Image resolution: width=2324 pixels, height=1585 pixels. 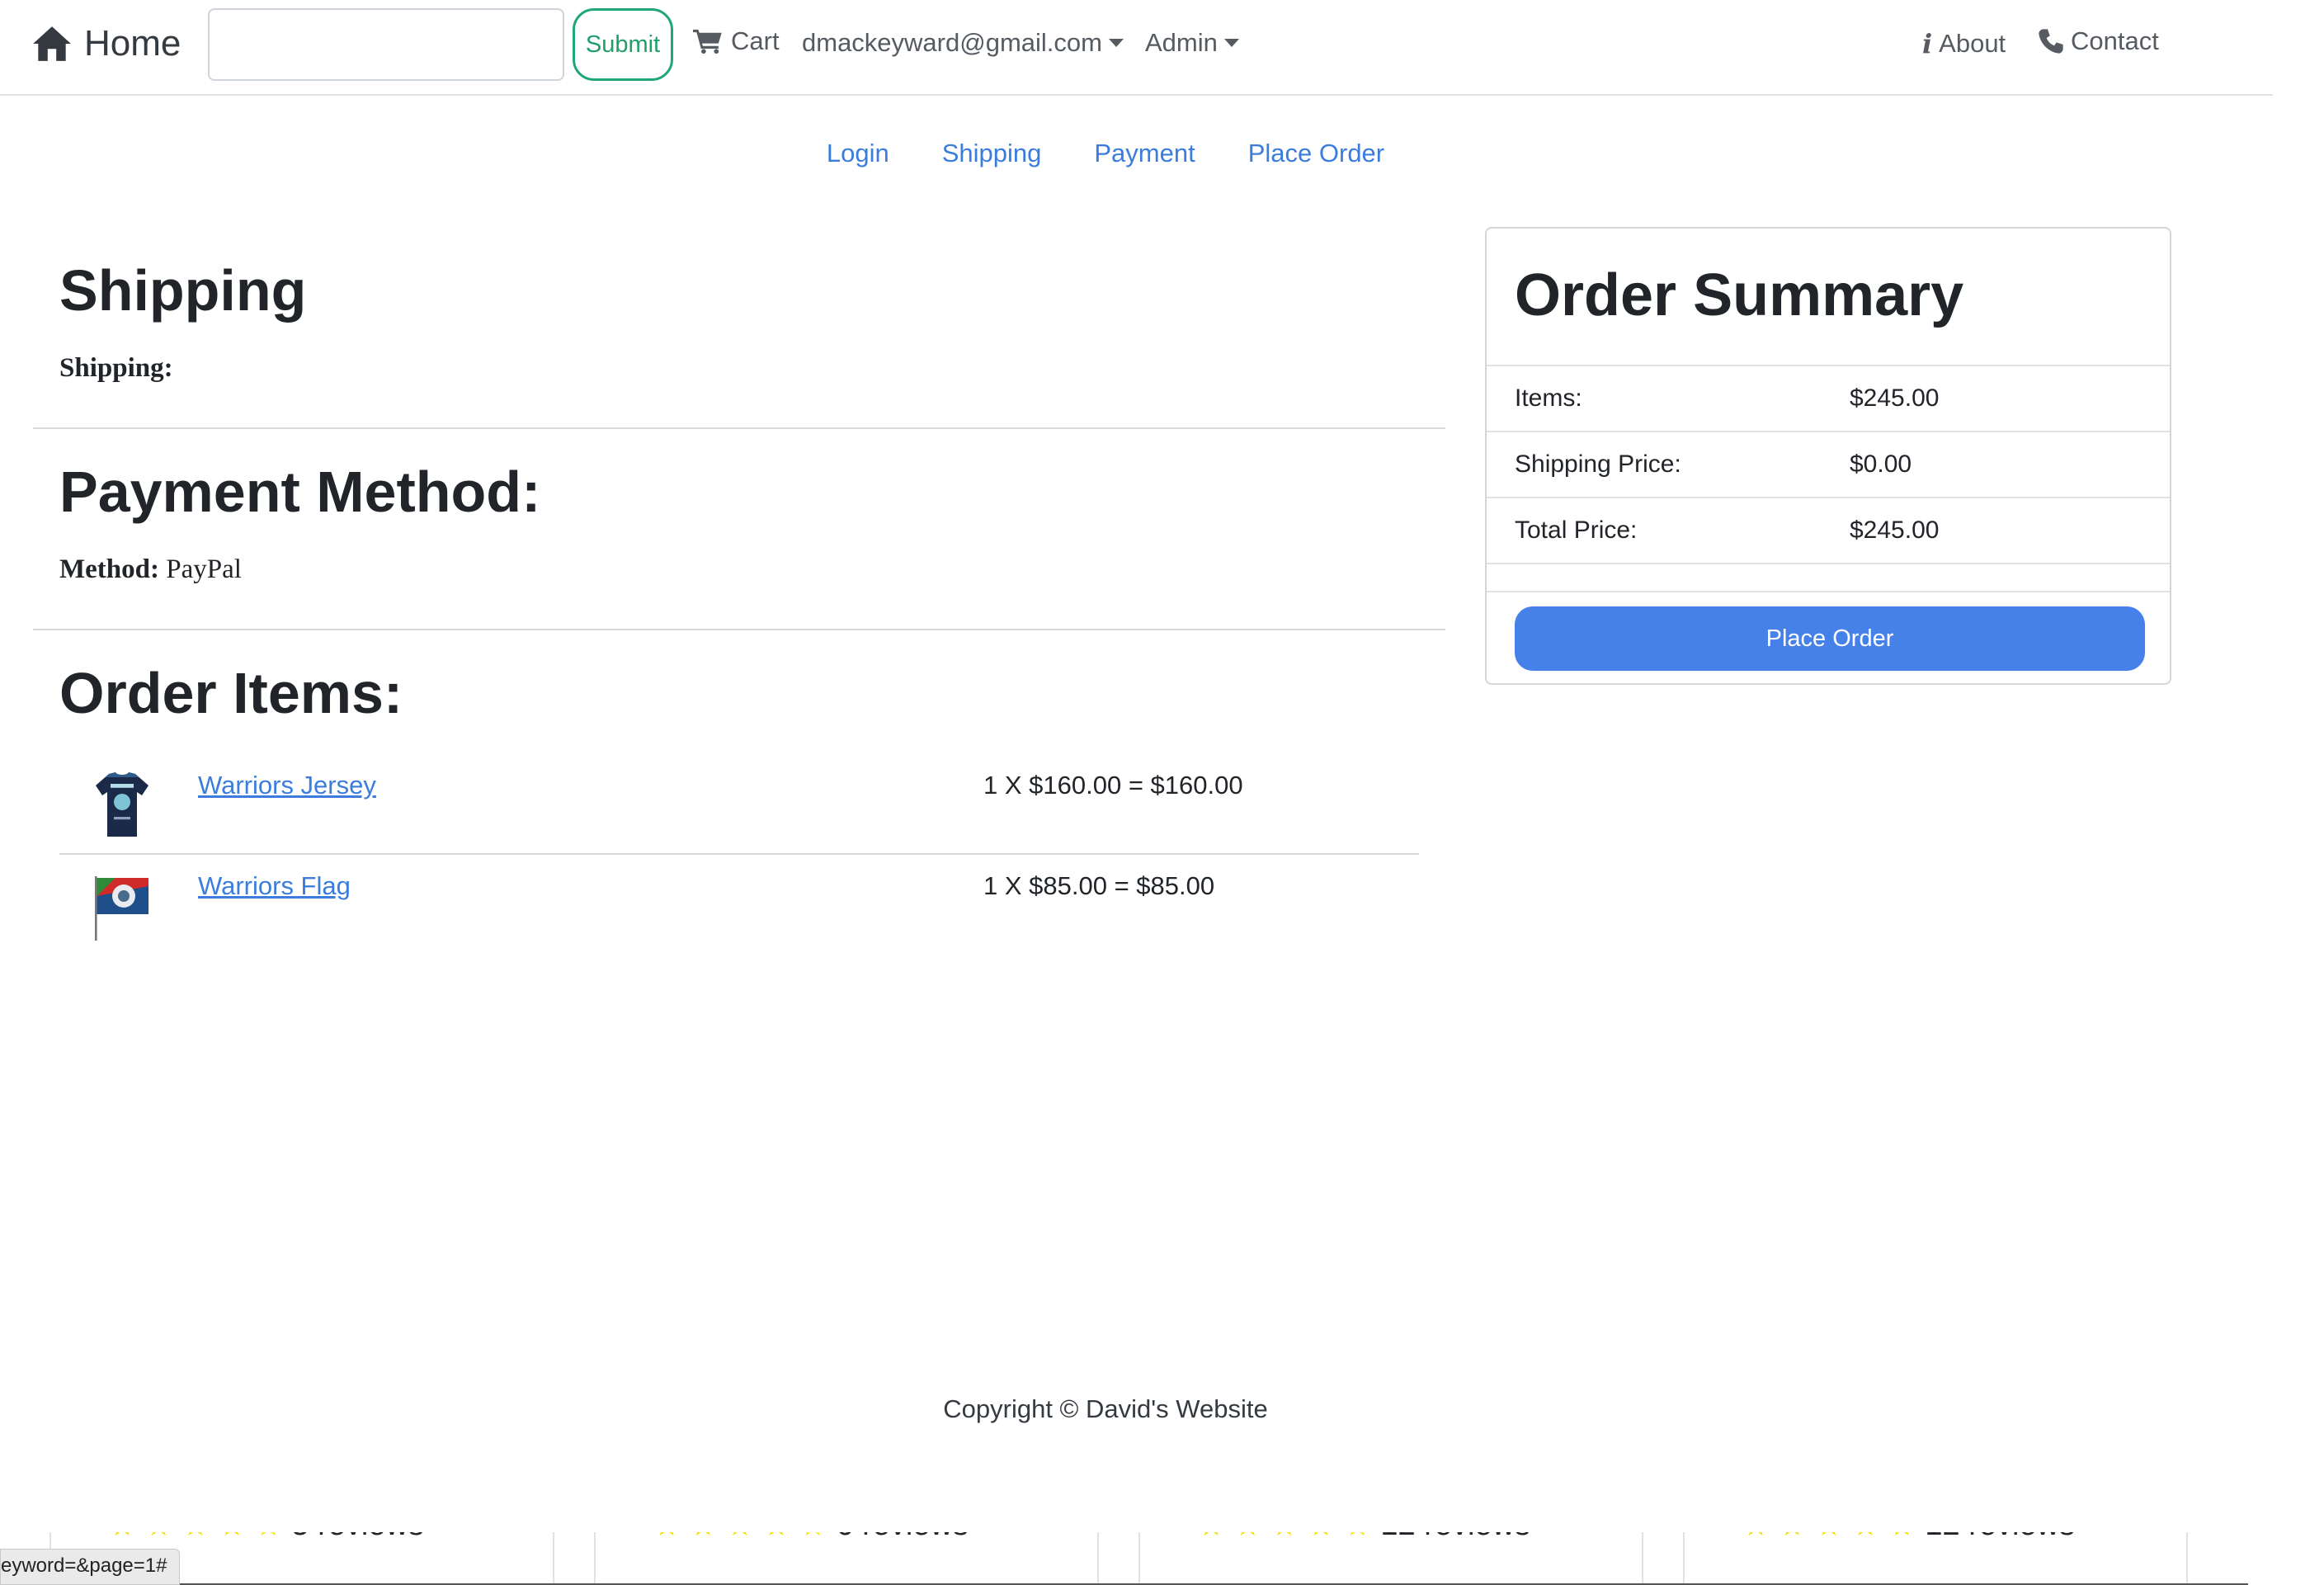 I want to click on about-link: i About, so click(x=1964, y=43).